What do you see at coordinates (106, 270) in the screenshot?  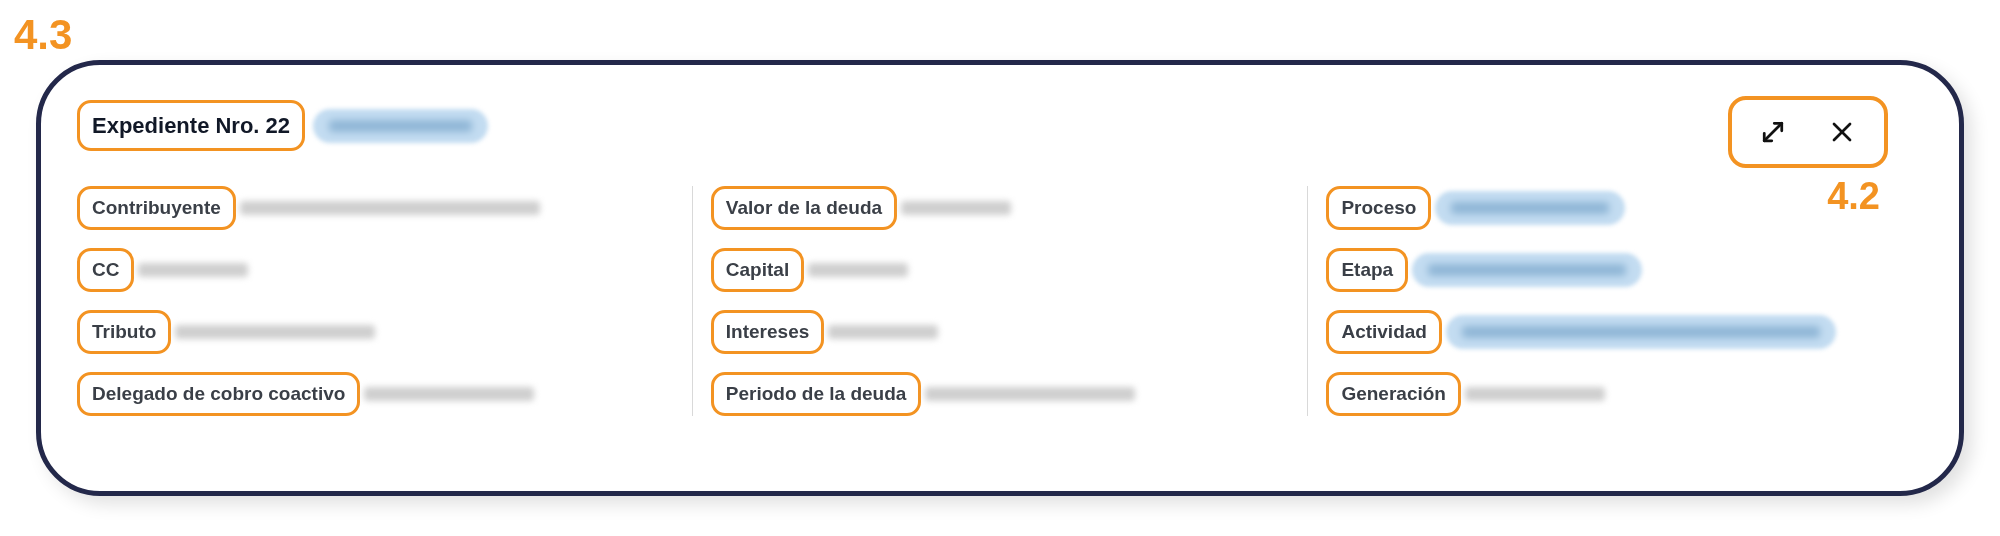 I see `highlighted-label: CC` at bounding box center [106, 270].